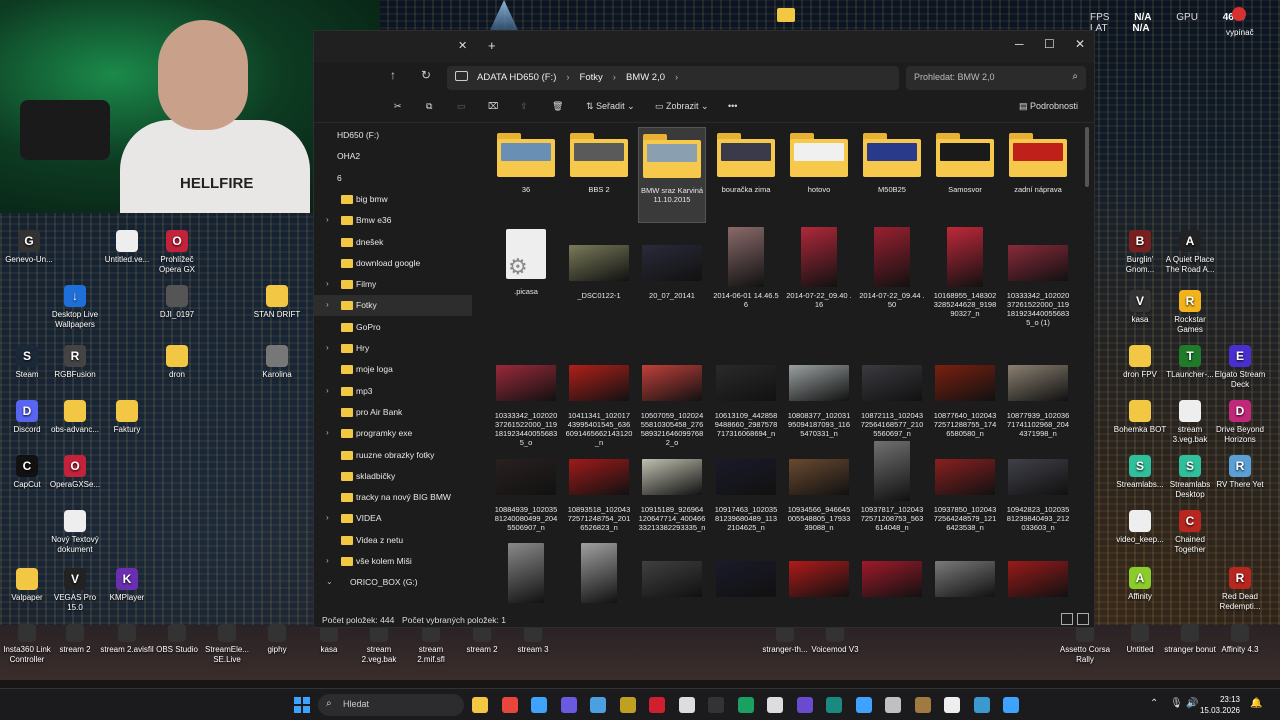 Image resolution: width=1280 pixels, height=720 pixels. I want to click on more-options-button: •••, so click(732, 106).